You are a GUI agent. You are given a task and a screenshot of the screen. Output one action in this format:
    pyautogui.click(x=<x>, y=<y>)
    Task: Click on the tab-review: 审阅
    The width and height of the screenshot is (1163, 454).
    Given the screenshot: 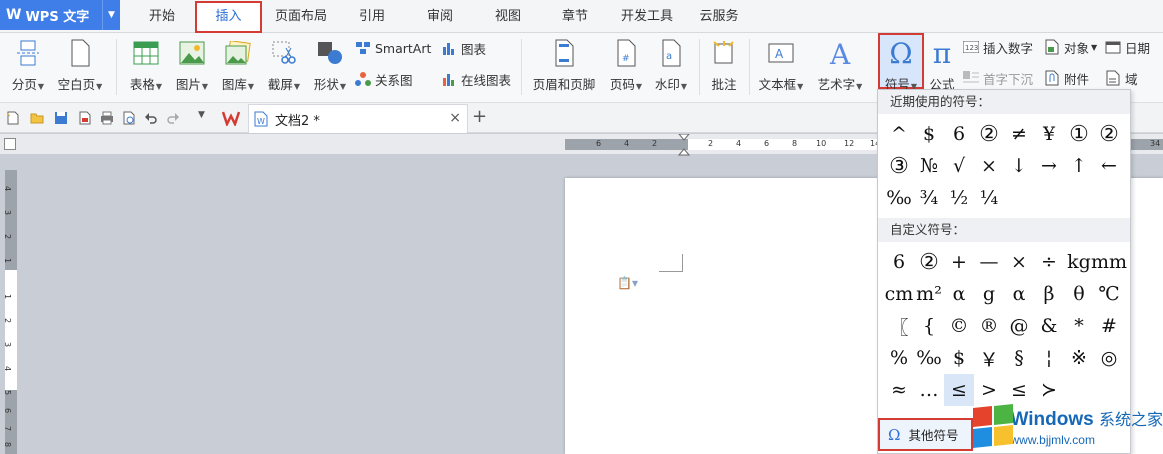 What is the action you would take?
    pyautogui.click(x=440, y=16)
    